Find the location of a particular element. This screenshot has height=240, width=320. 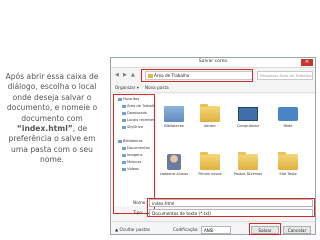

close-button: ✕ is located at coordinates (307, 62).